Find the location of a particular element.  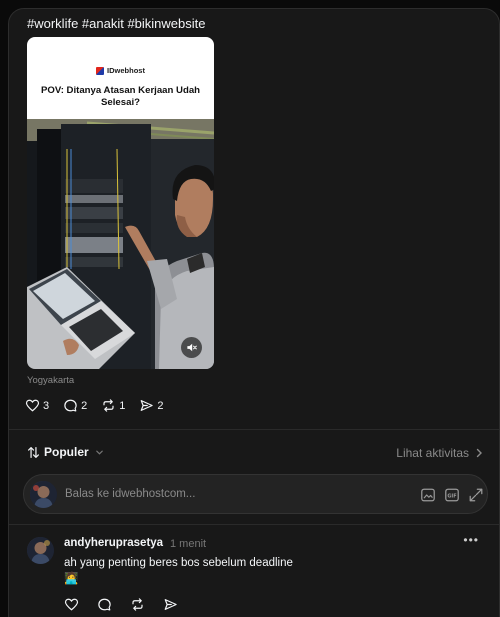

comment-actions is located at coordinates (121, 604).